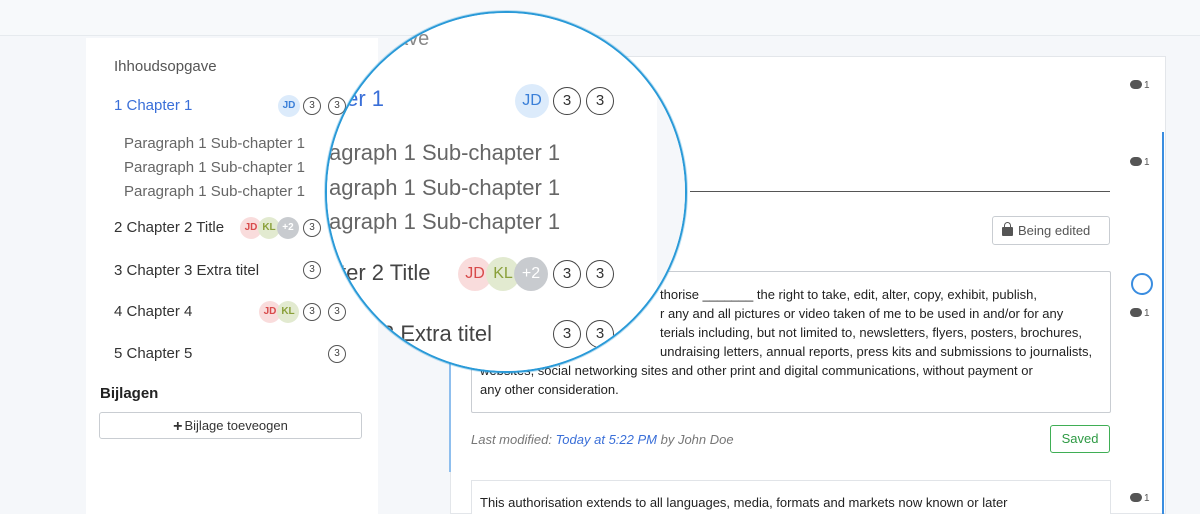  What do you see at coordinates (169, 227) in the screenshot?
I see `toc-chapter-2: 2 Chapter 2 Title` at bounding box center [169, 227].